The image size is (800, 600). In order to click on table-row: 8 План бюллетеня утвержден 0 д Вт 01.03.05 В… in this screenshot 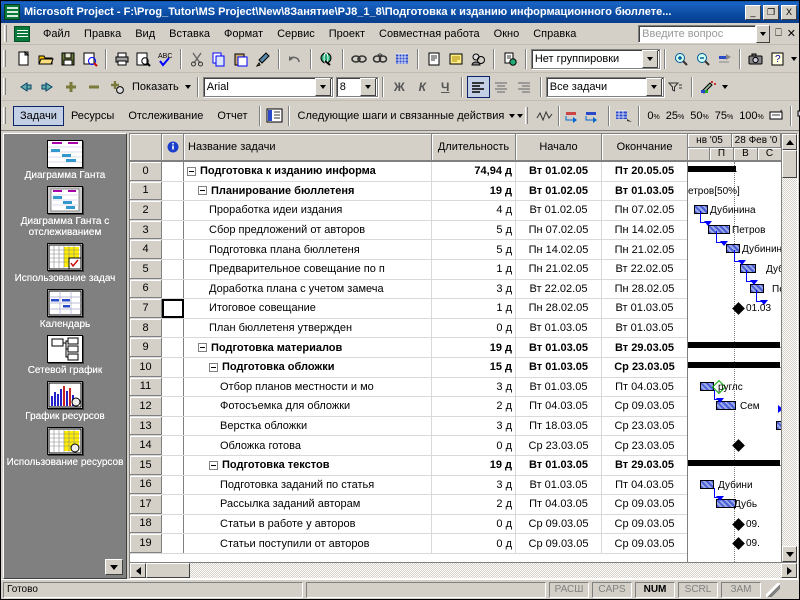, I will do `click(408, 328)`.